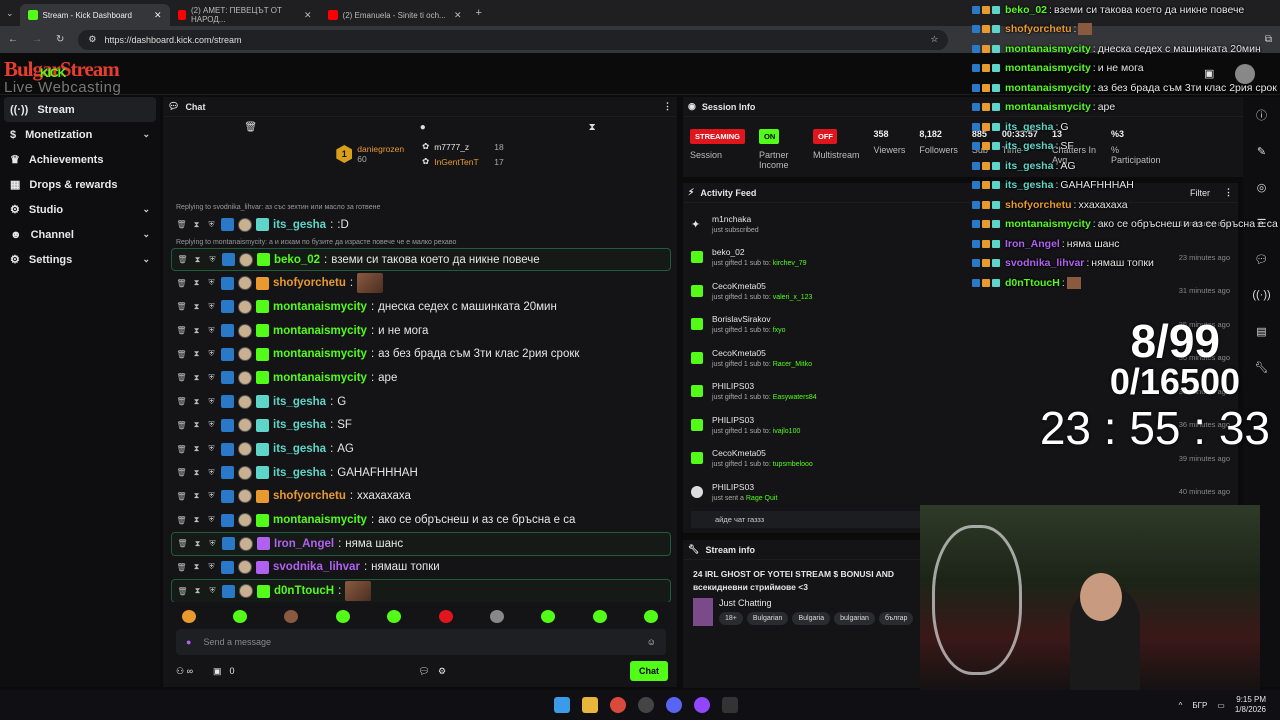 The height and width of the screenshot is (720, 1280). I want to click on more-menu-icon: ⋮, so click(667, 106).